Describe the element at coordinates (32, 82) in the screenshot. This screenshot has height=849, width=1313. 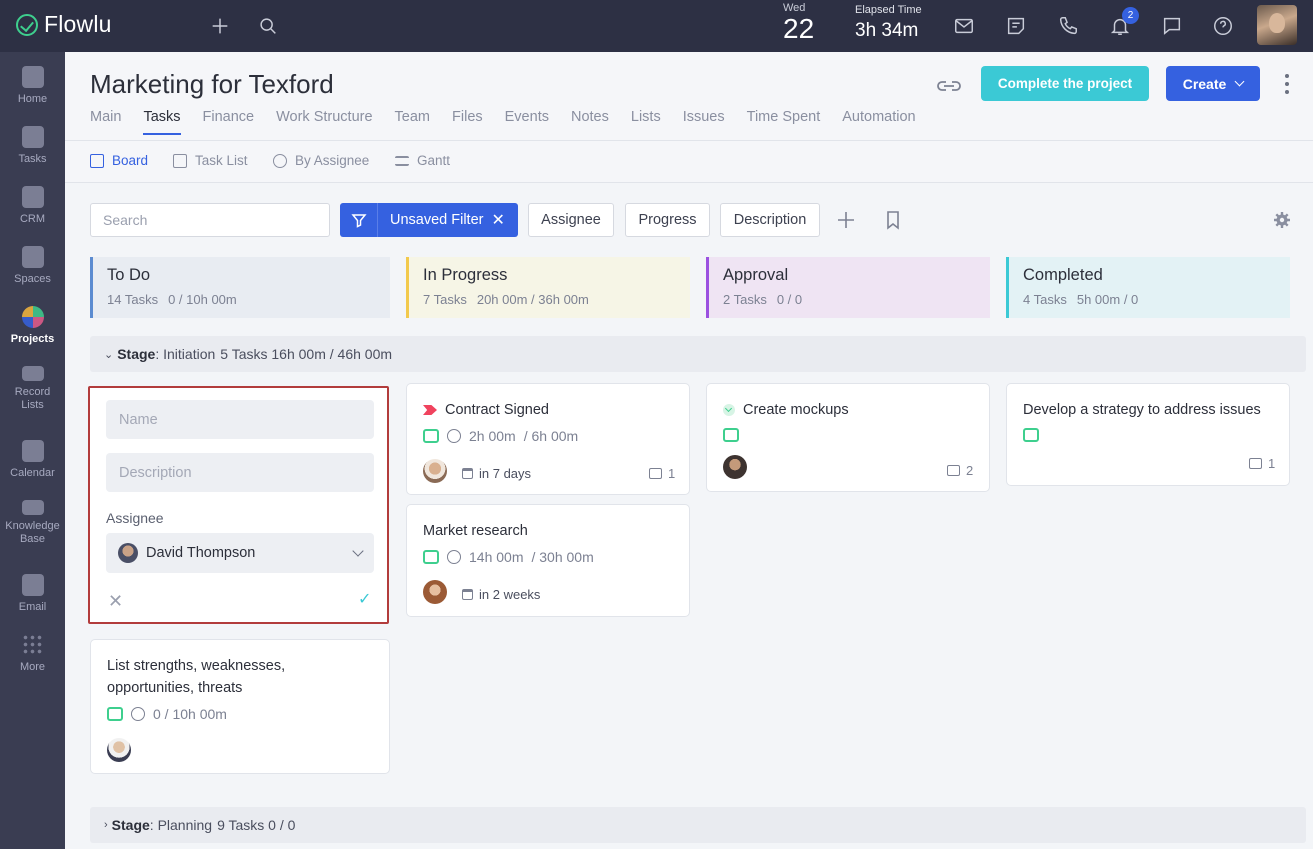
I see `sidebar-item-home: Home` at that location.